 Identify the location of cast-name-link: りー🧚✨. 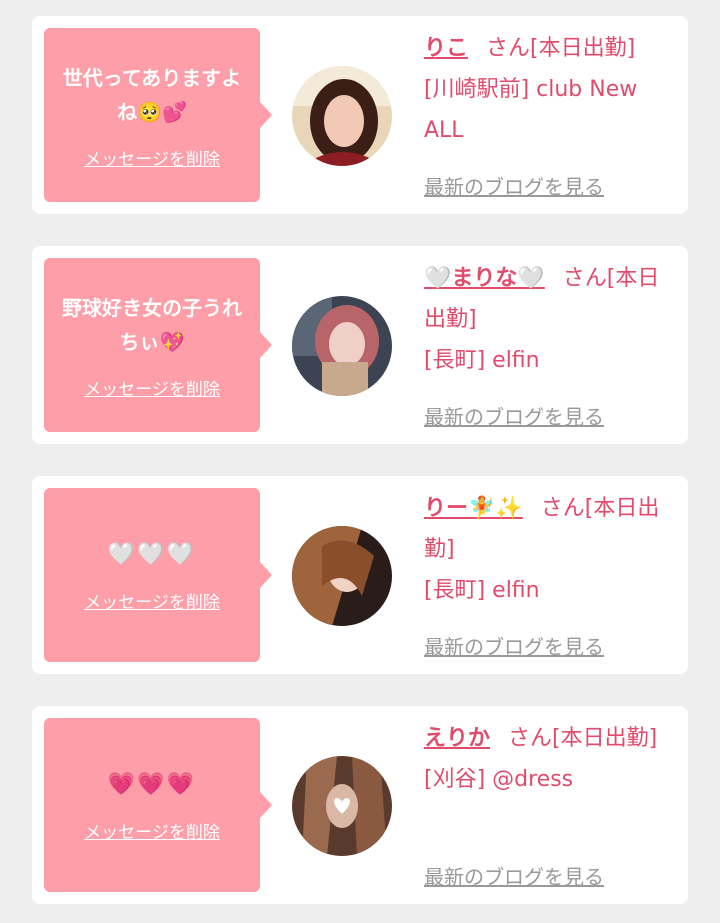
(473, 508).